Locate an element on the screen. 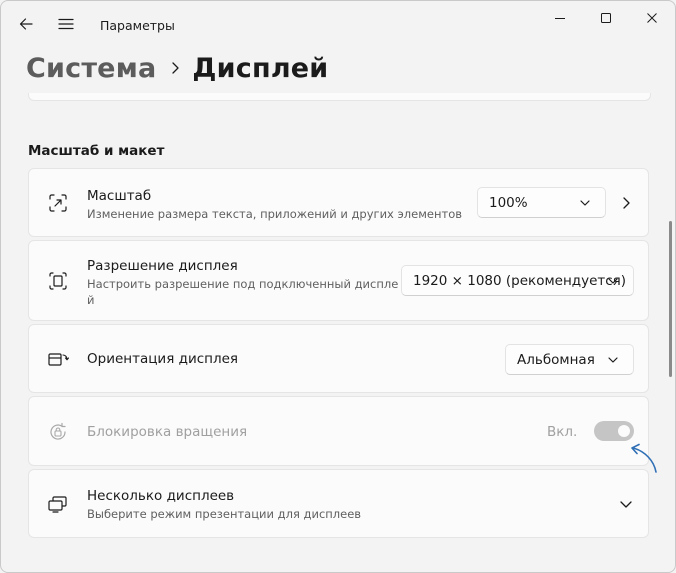  scale-dropdown-value: 100% is located at coordinates (508, 202).